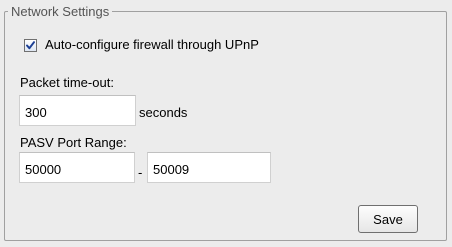  What do you see at coordinates (77, 167) in the screenshot?
I see `pasv-port-start-input` at bounding box center [77, 167].